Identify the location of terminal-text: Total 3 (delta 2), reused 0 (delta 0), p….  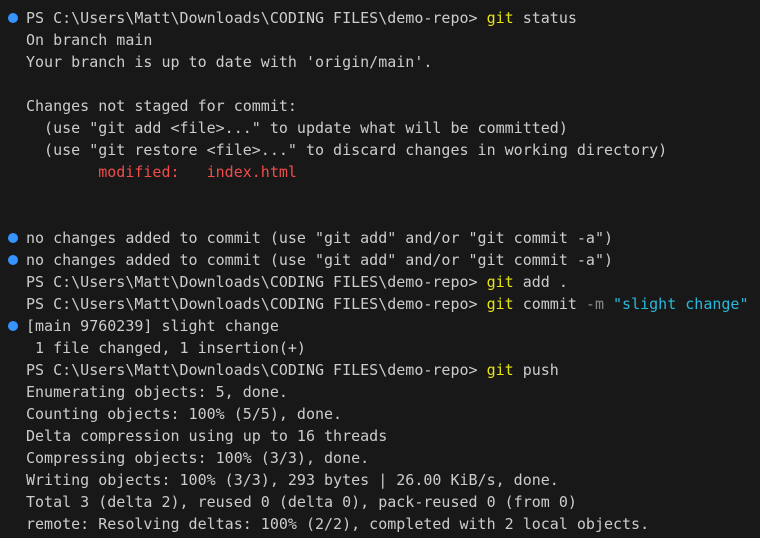
(301, 502).